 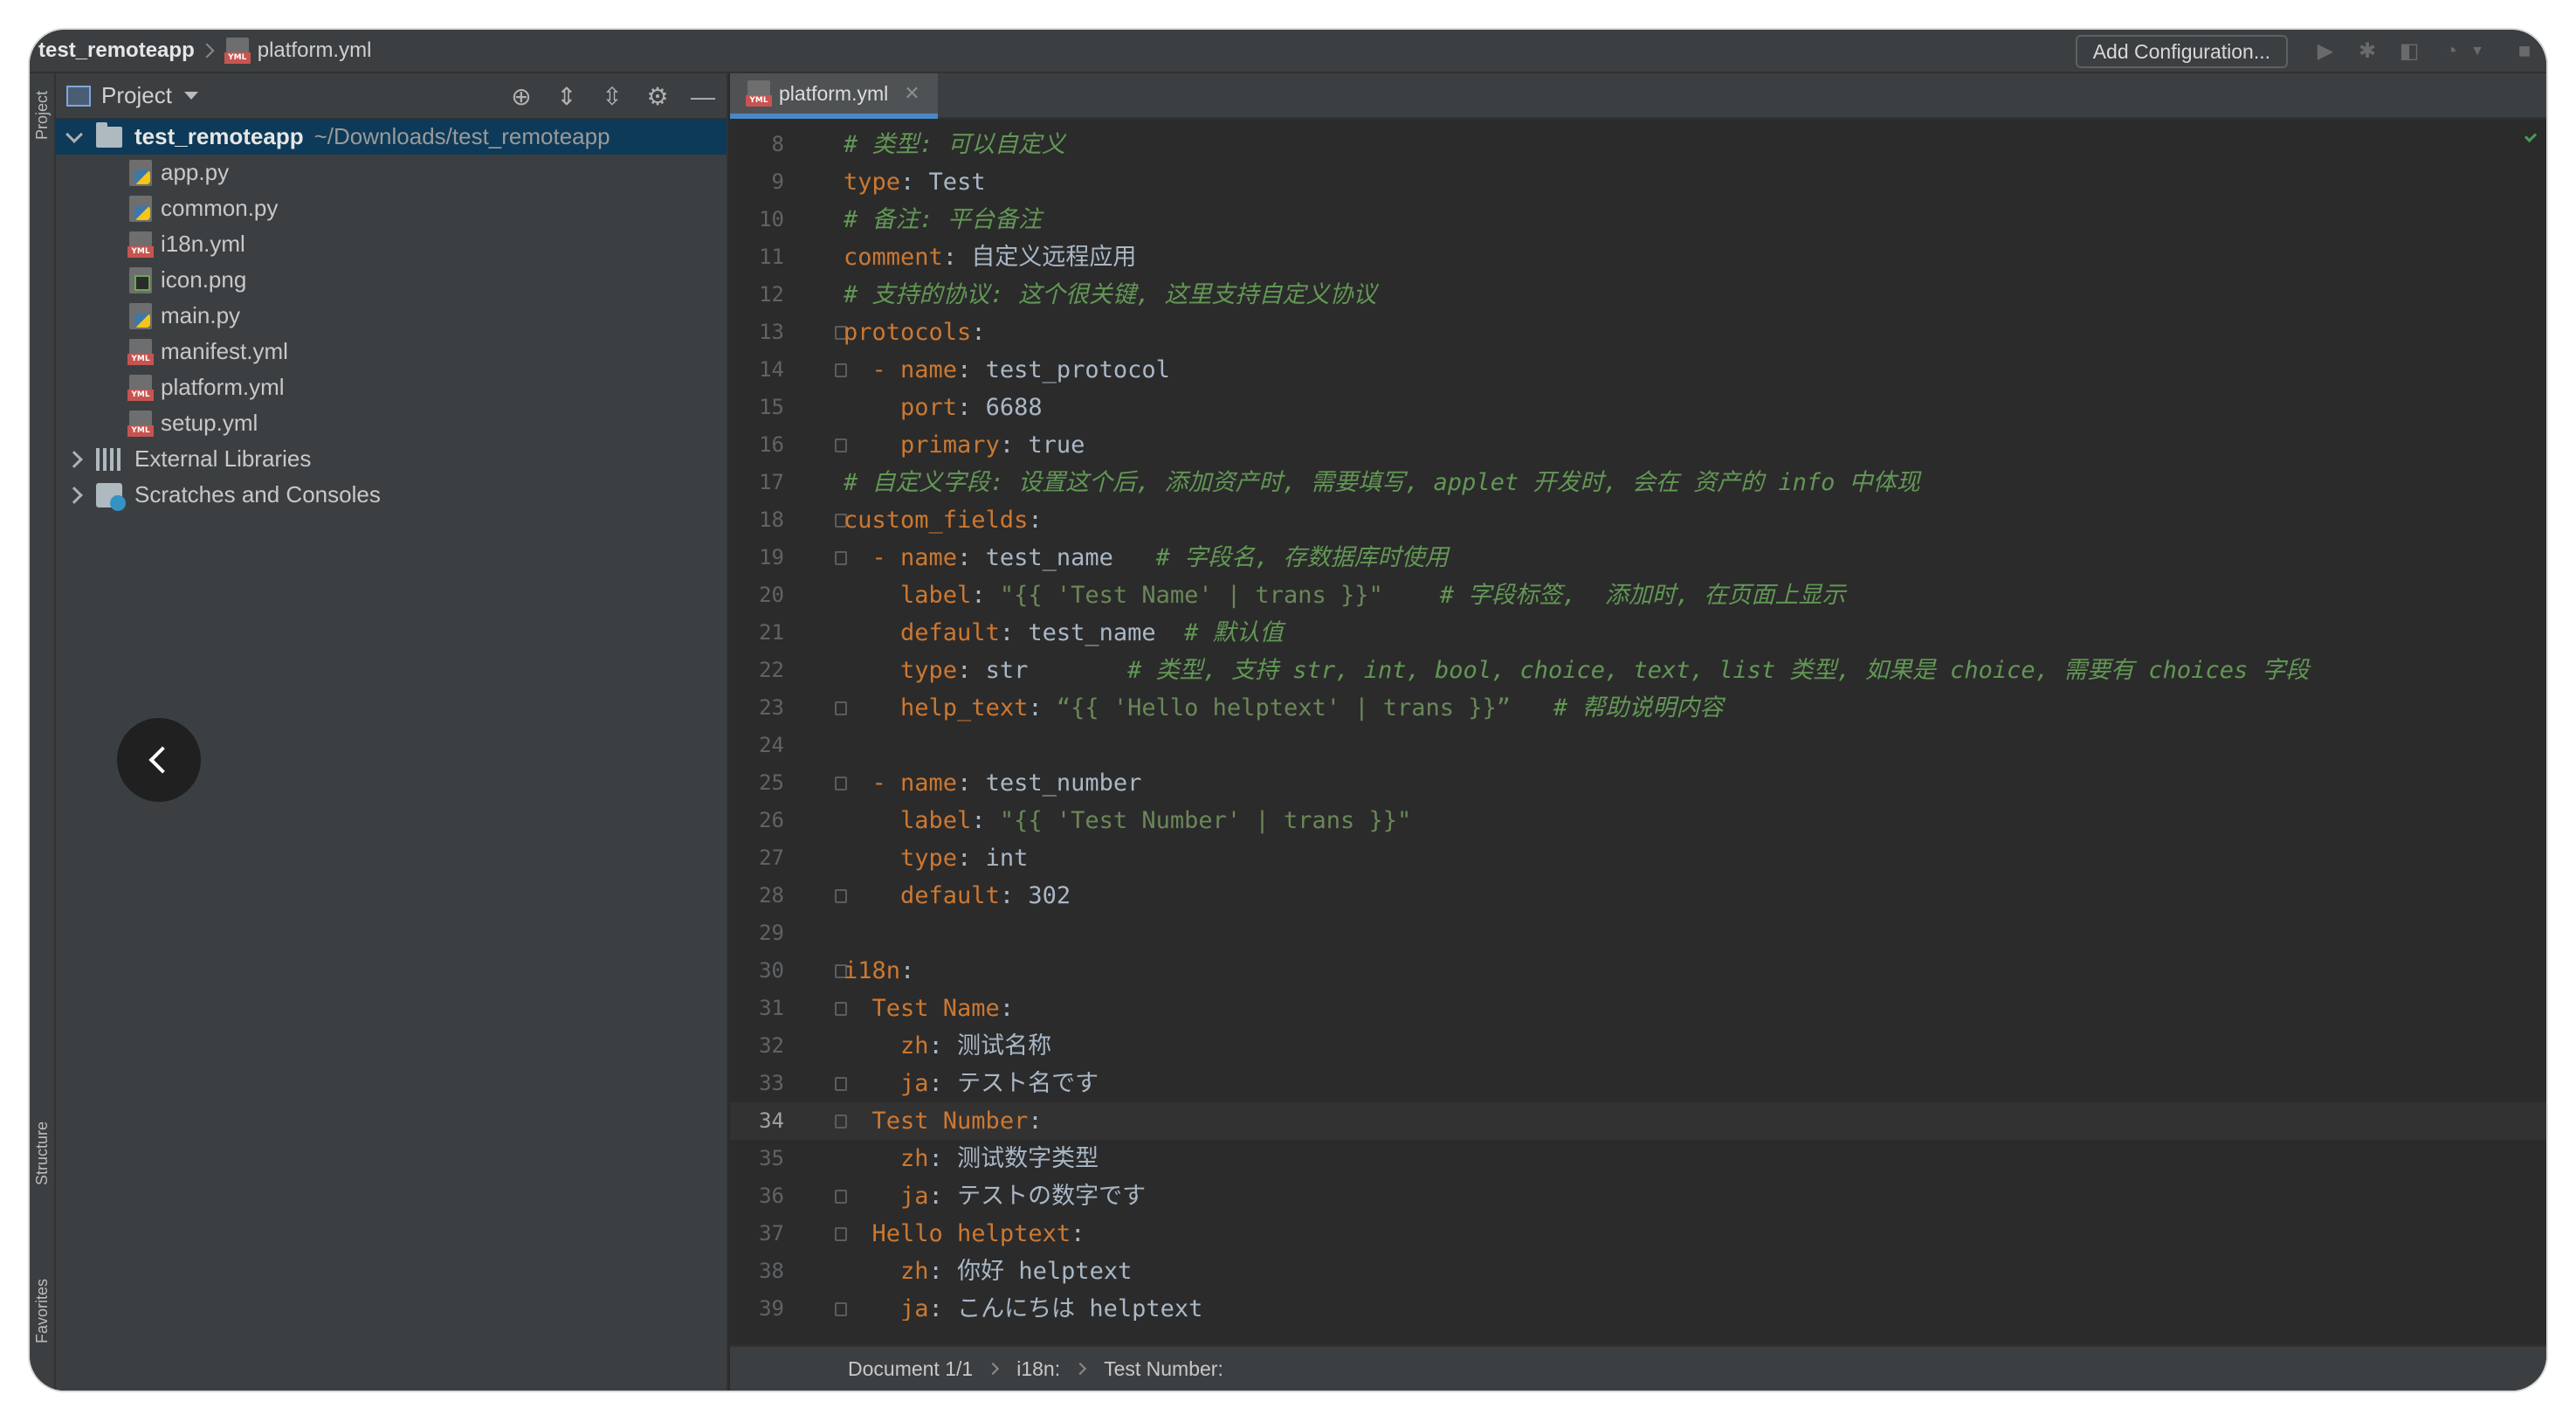 What do you see at coordinates (657, 97) in the screenshot?
I see `gear-icon: ⚙` at bounding box center [657, 97].